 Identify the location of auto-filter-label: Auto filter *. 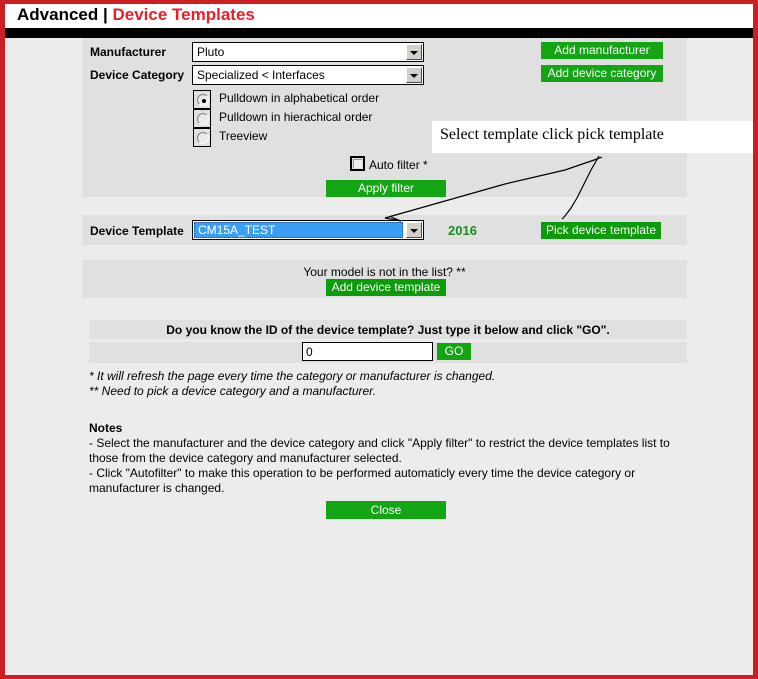
(398, 165).